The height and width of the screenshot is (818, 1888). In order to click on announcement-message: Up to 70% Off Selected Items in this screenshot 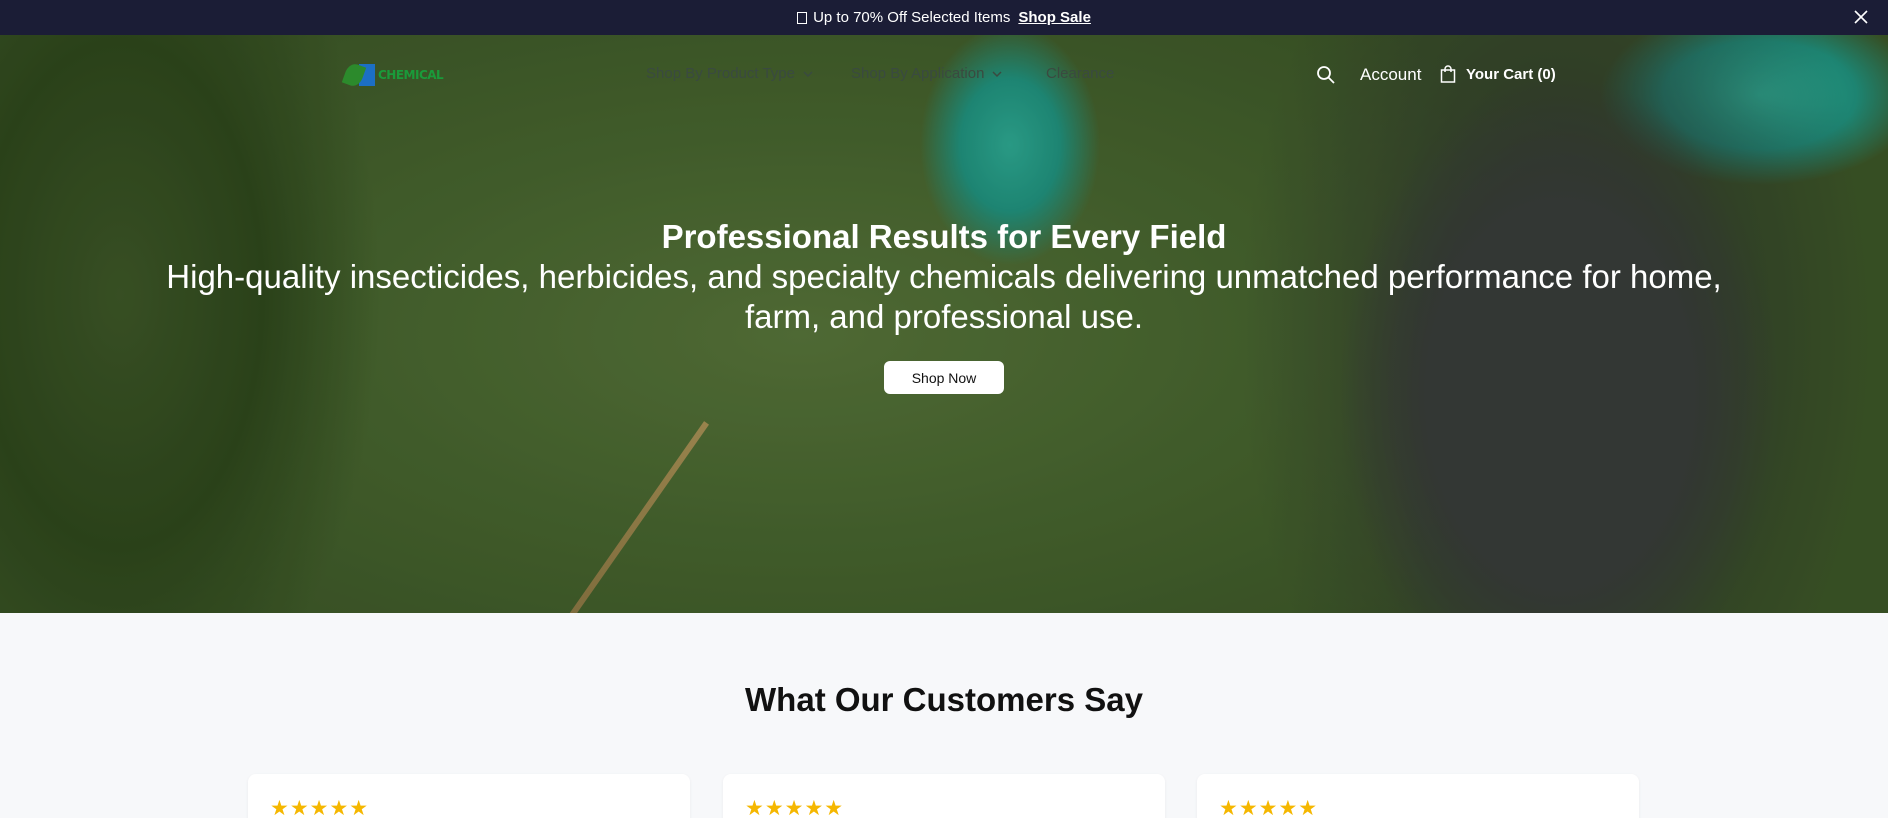, I will do `click(912, 17)`.